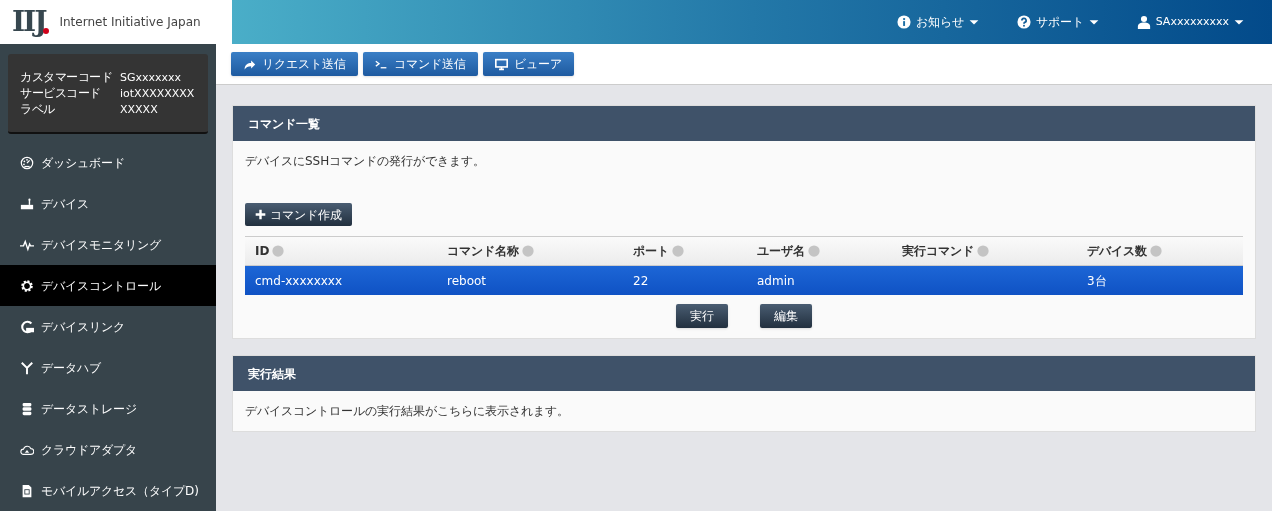  I want to click on description-text: デバイスにSSHコマンドの発行ができます。, so click(366, 161).